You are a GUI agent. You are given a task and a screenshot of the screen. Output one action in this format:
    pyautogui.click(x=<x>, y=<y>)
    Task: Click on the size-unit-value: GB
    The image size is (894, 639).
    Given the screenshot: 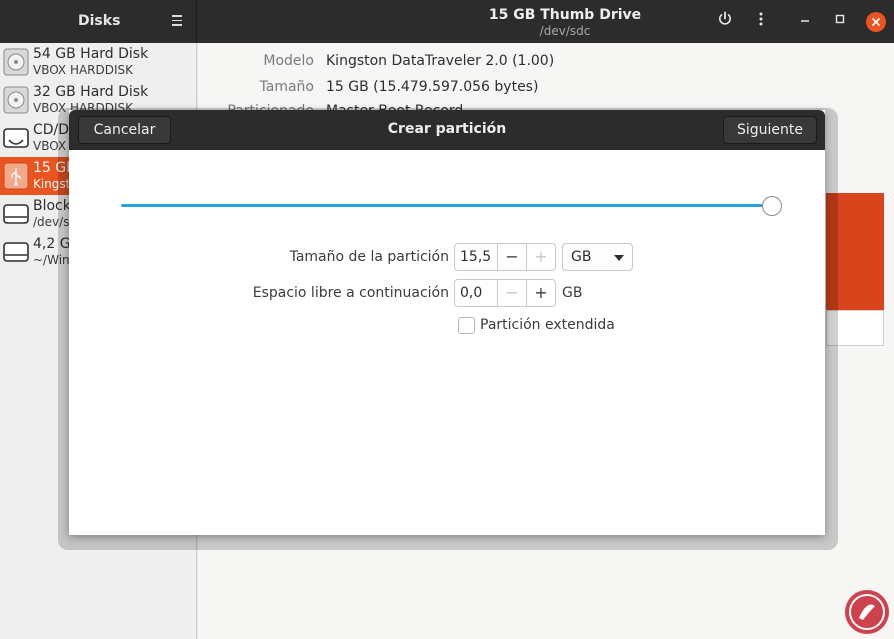 What is the action you would take?
    pyautogui.click(x=581, y=257)
    